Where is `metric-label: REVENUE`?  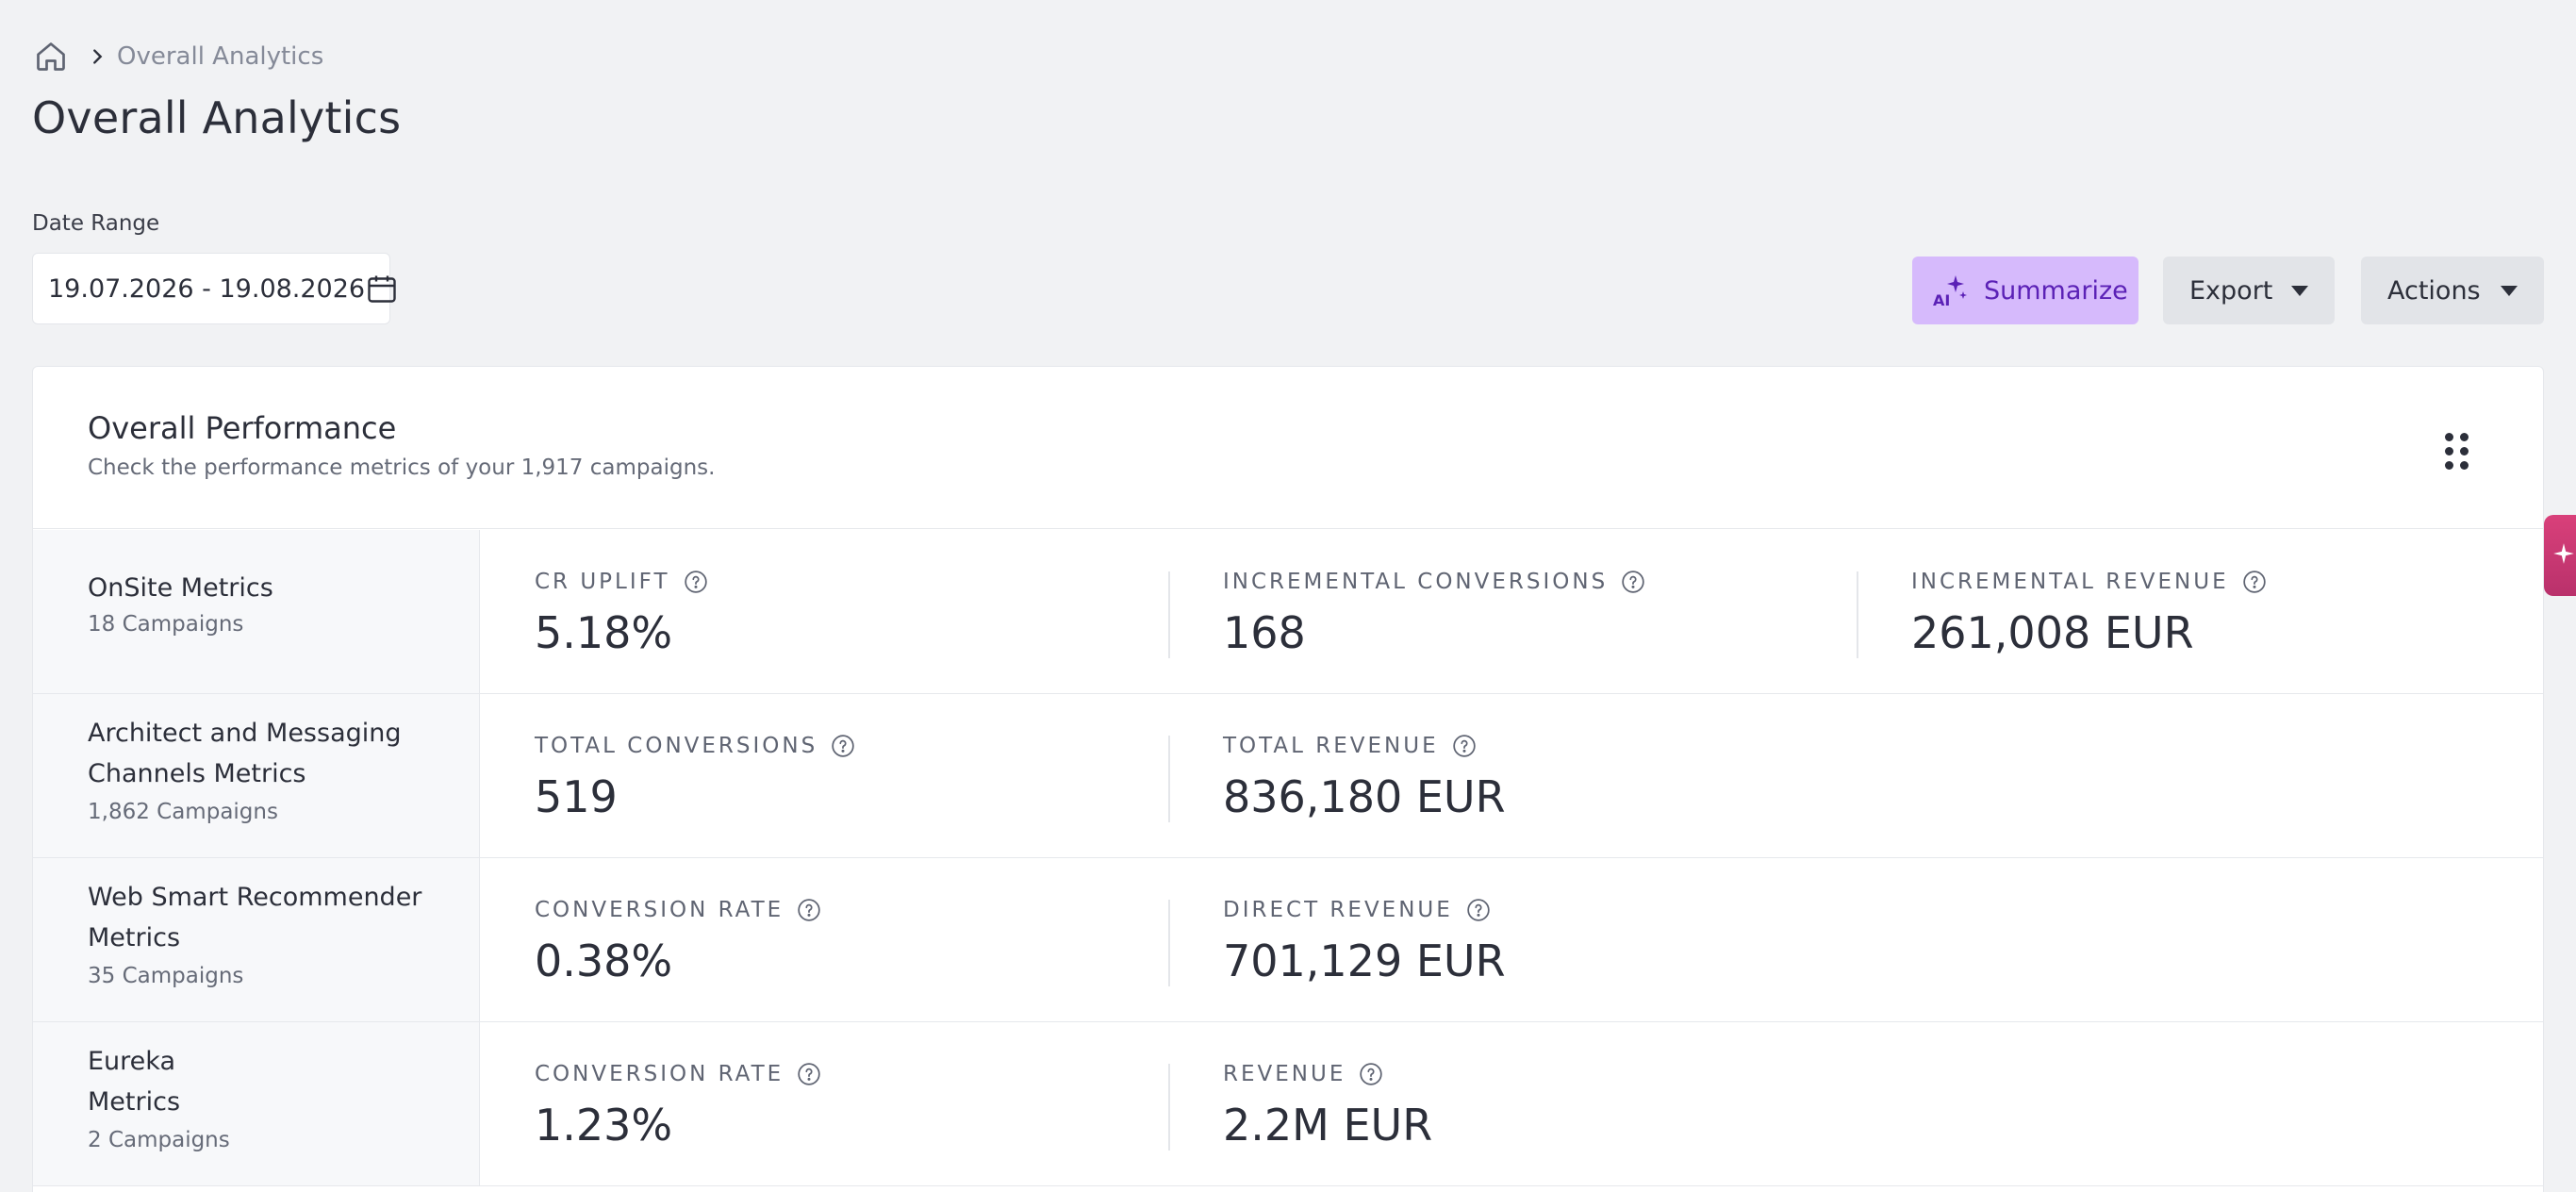 metric-label: REVENUE is located at coordinates (1284, 1074).